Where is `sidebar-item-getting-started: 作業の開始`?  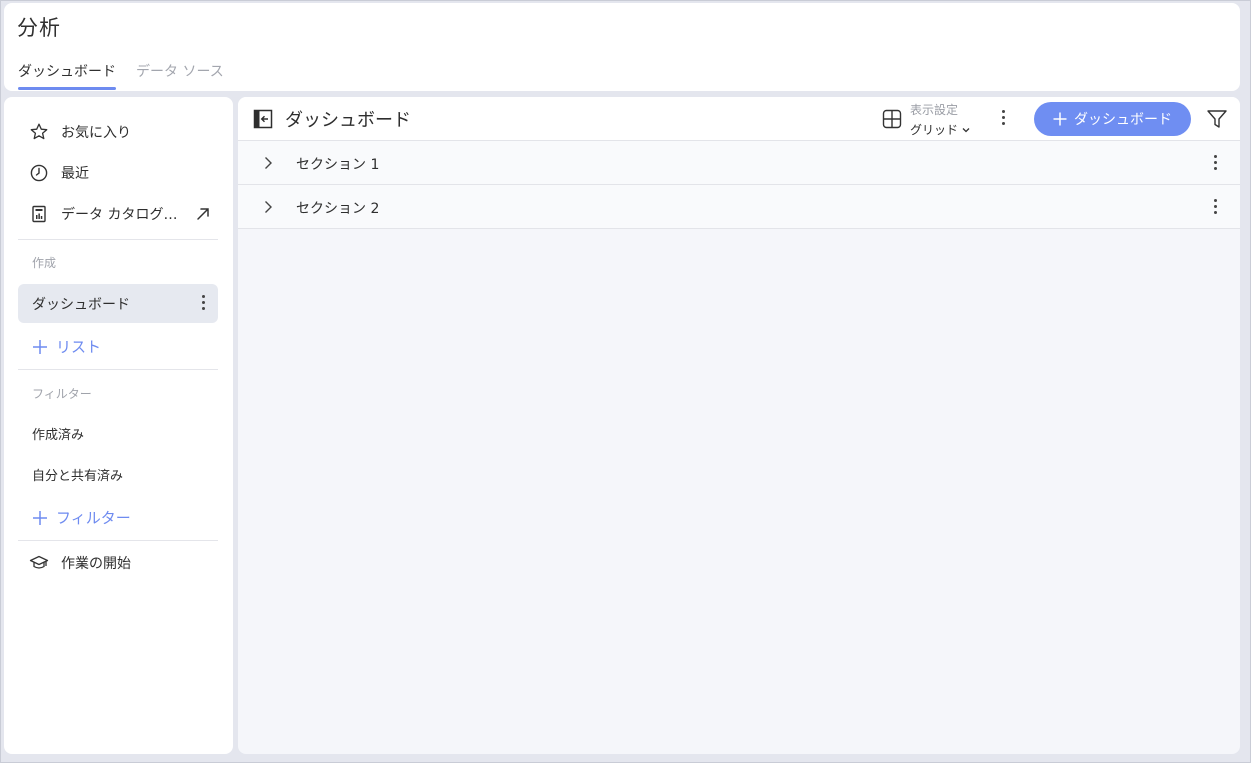 sidebar-item-getting-started: 作業の開始 is located at coordinates (118, 563).